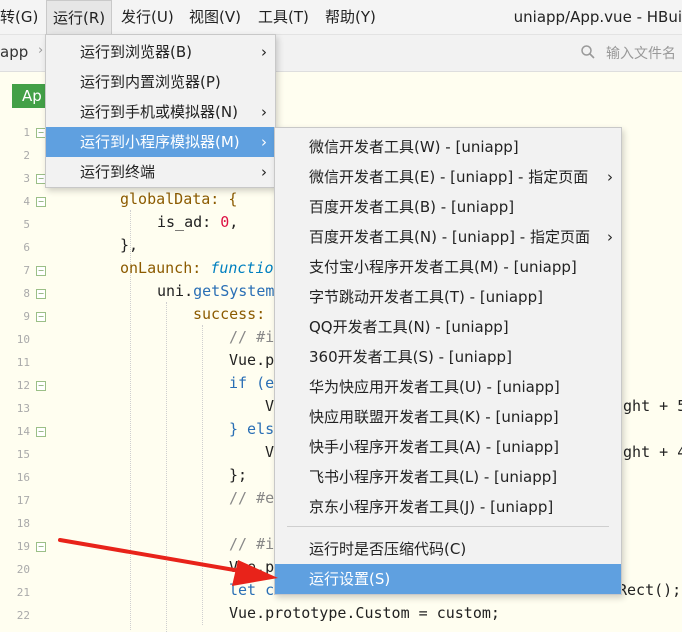 The height and width of the screenshot is (632, 682). I want to click on menu-item-label: 微信开发者工具(E) - [uniapp] - 指定页面, so click(449, 177).